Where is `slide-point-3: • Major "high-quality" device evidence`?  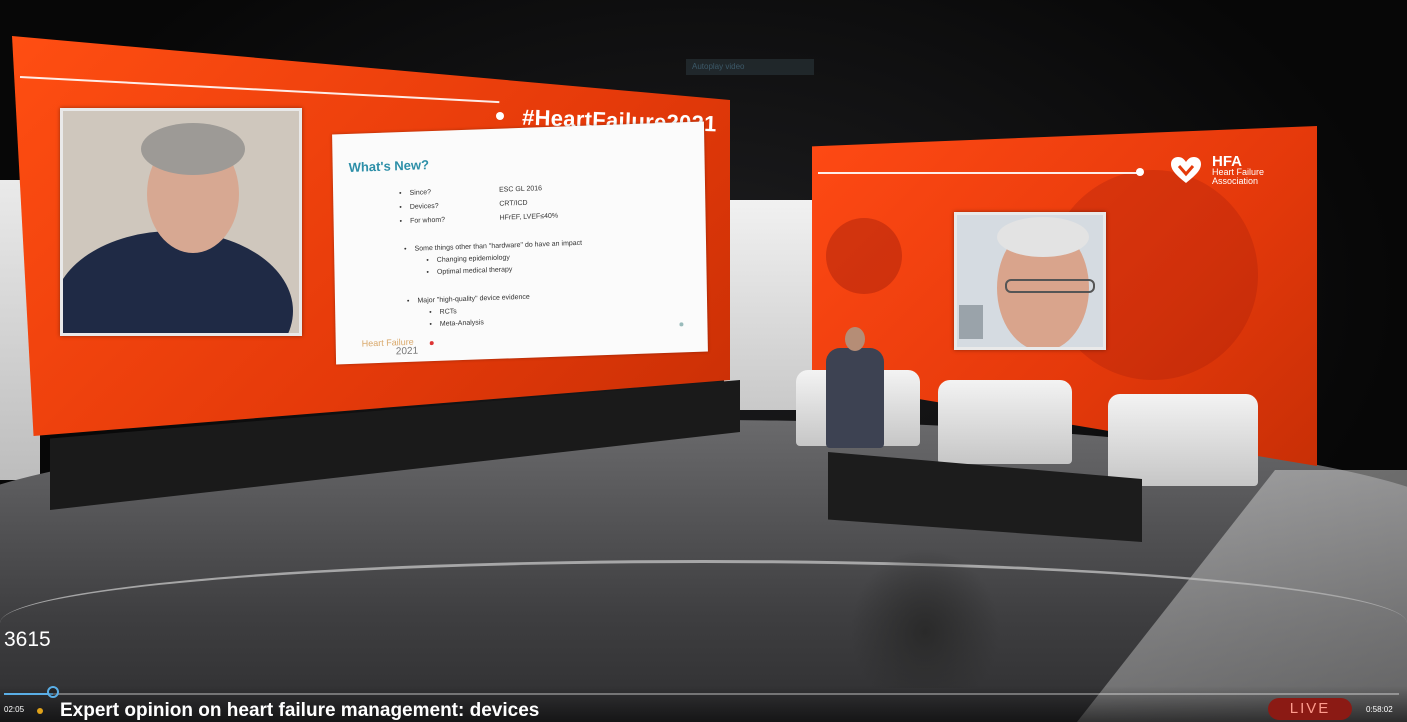 slide-point-3: • Major "high-quality" device evidence is located at coordinates (468, 299).